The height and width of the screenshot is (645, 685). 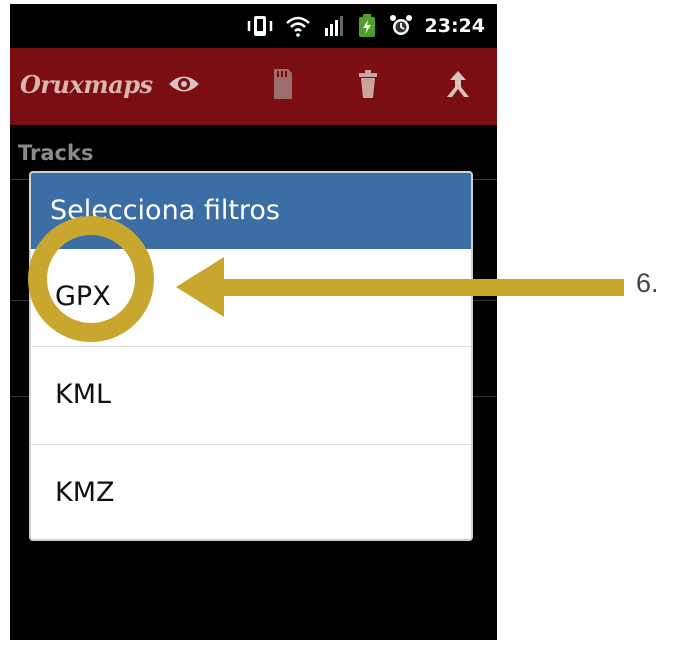 What do you see at coordinates (401, 26) in the screenshot?
I see `alarm-icon` at bounding box center [401, 26].